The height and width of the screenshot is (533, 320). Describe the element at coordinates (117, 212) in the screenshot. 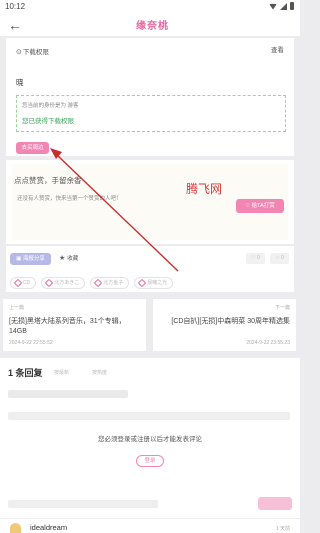

I see `arrow-line` at that location.